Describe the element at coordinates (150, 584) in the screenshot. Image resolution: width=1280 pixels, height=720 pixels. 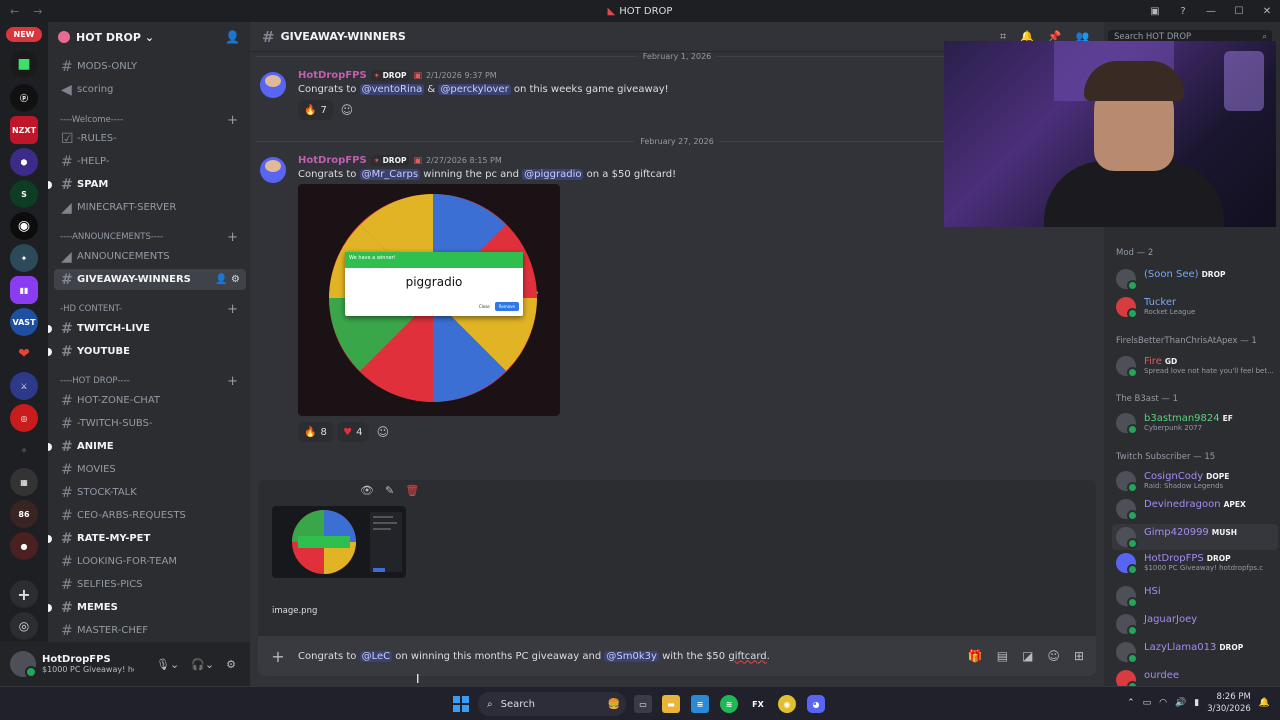
I see `channel-selfies-pics: # SELFIES-PICS` at that location.